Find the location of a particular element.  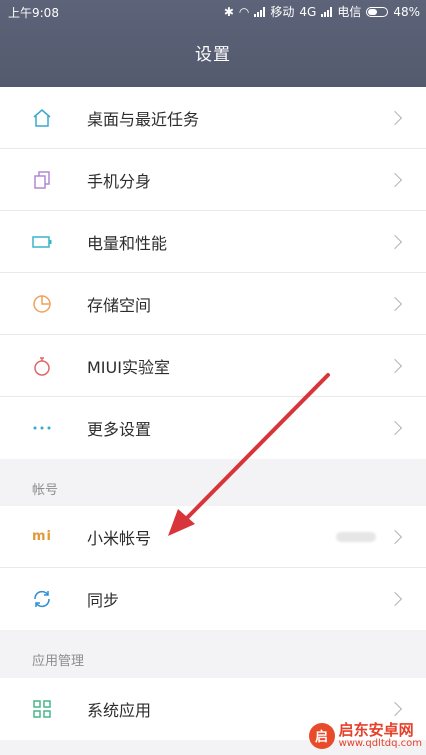

flask-icon is located at coordinates (42, 366).